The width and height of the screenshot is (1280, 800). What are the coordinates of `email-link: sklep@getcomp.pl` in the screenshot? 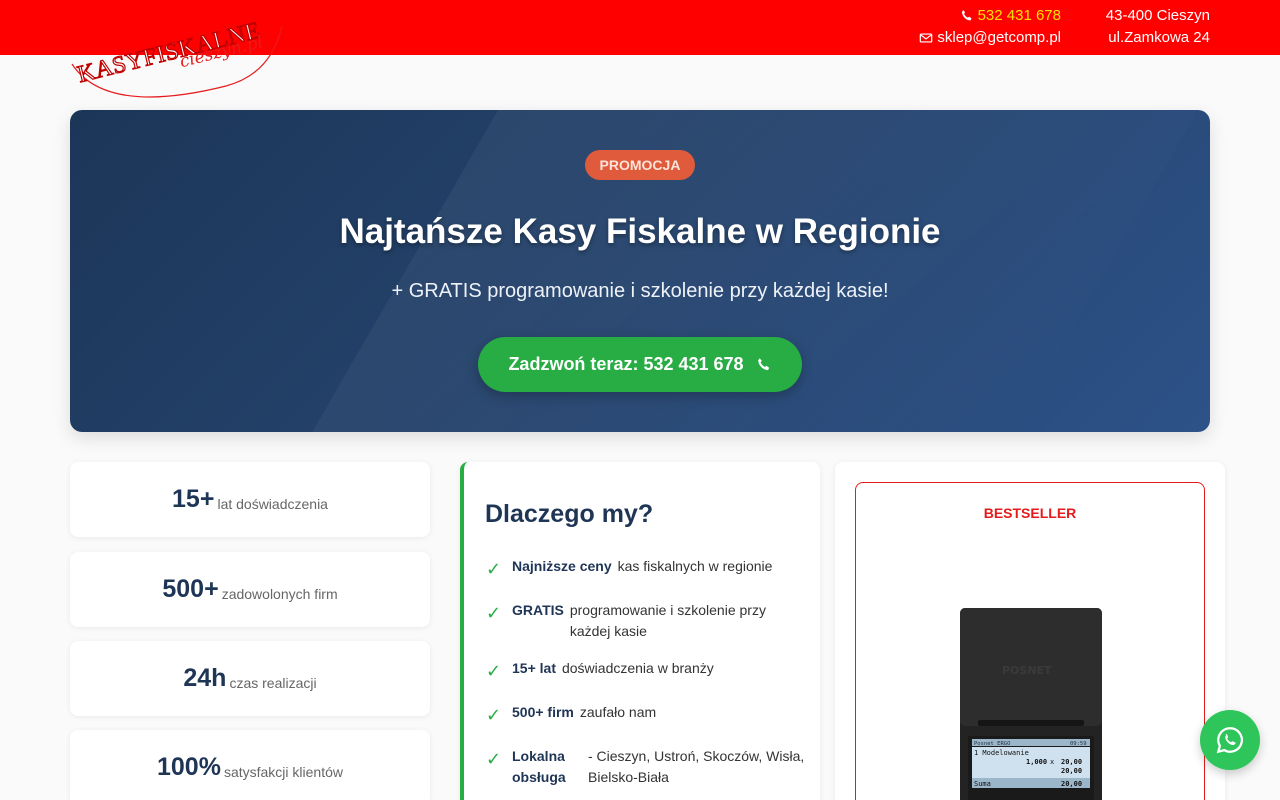 It's located at (990, 38).